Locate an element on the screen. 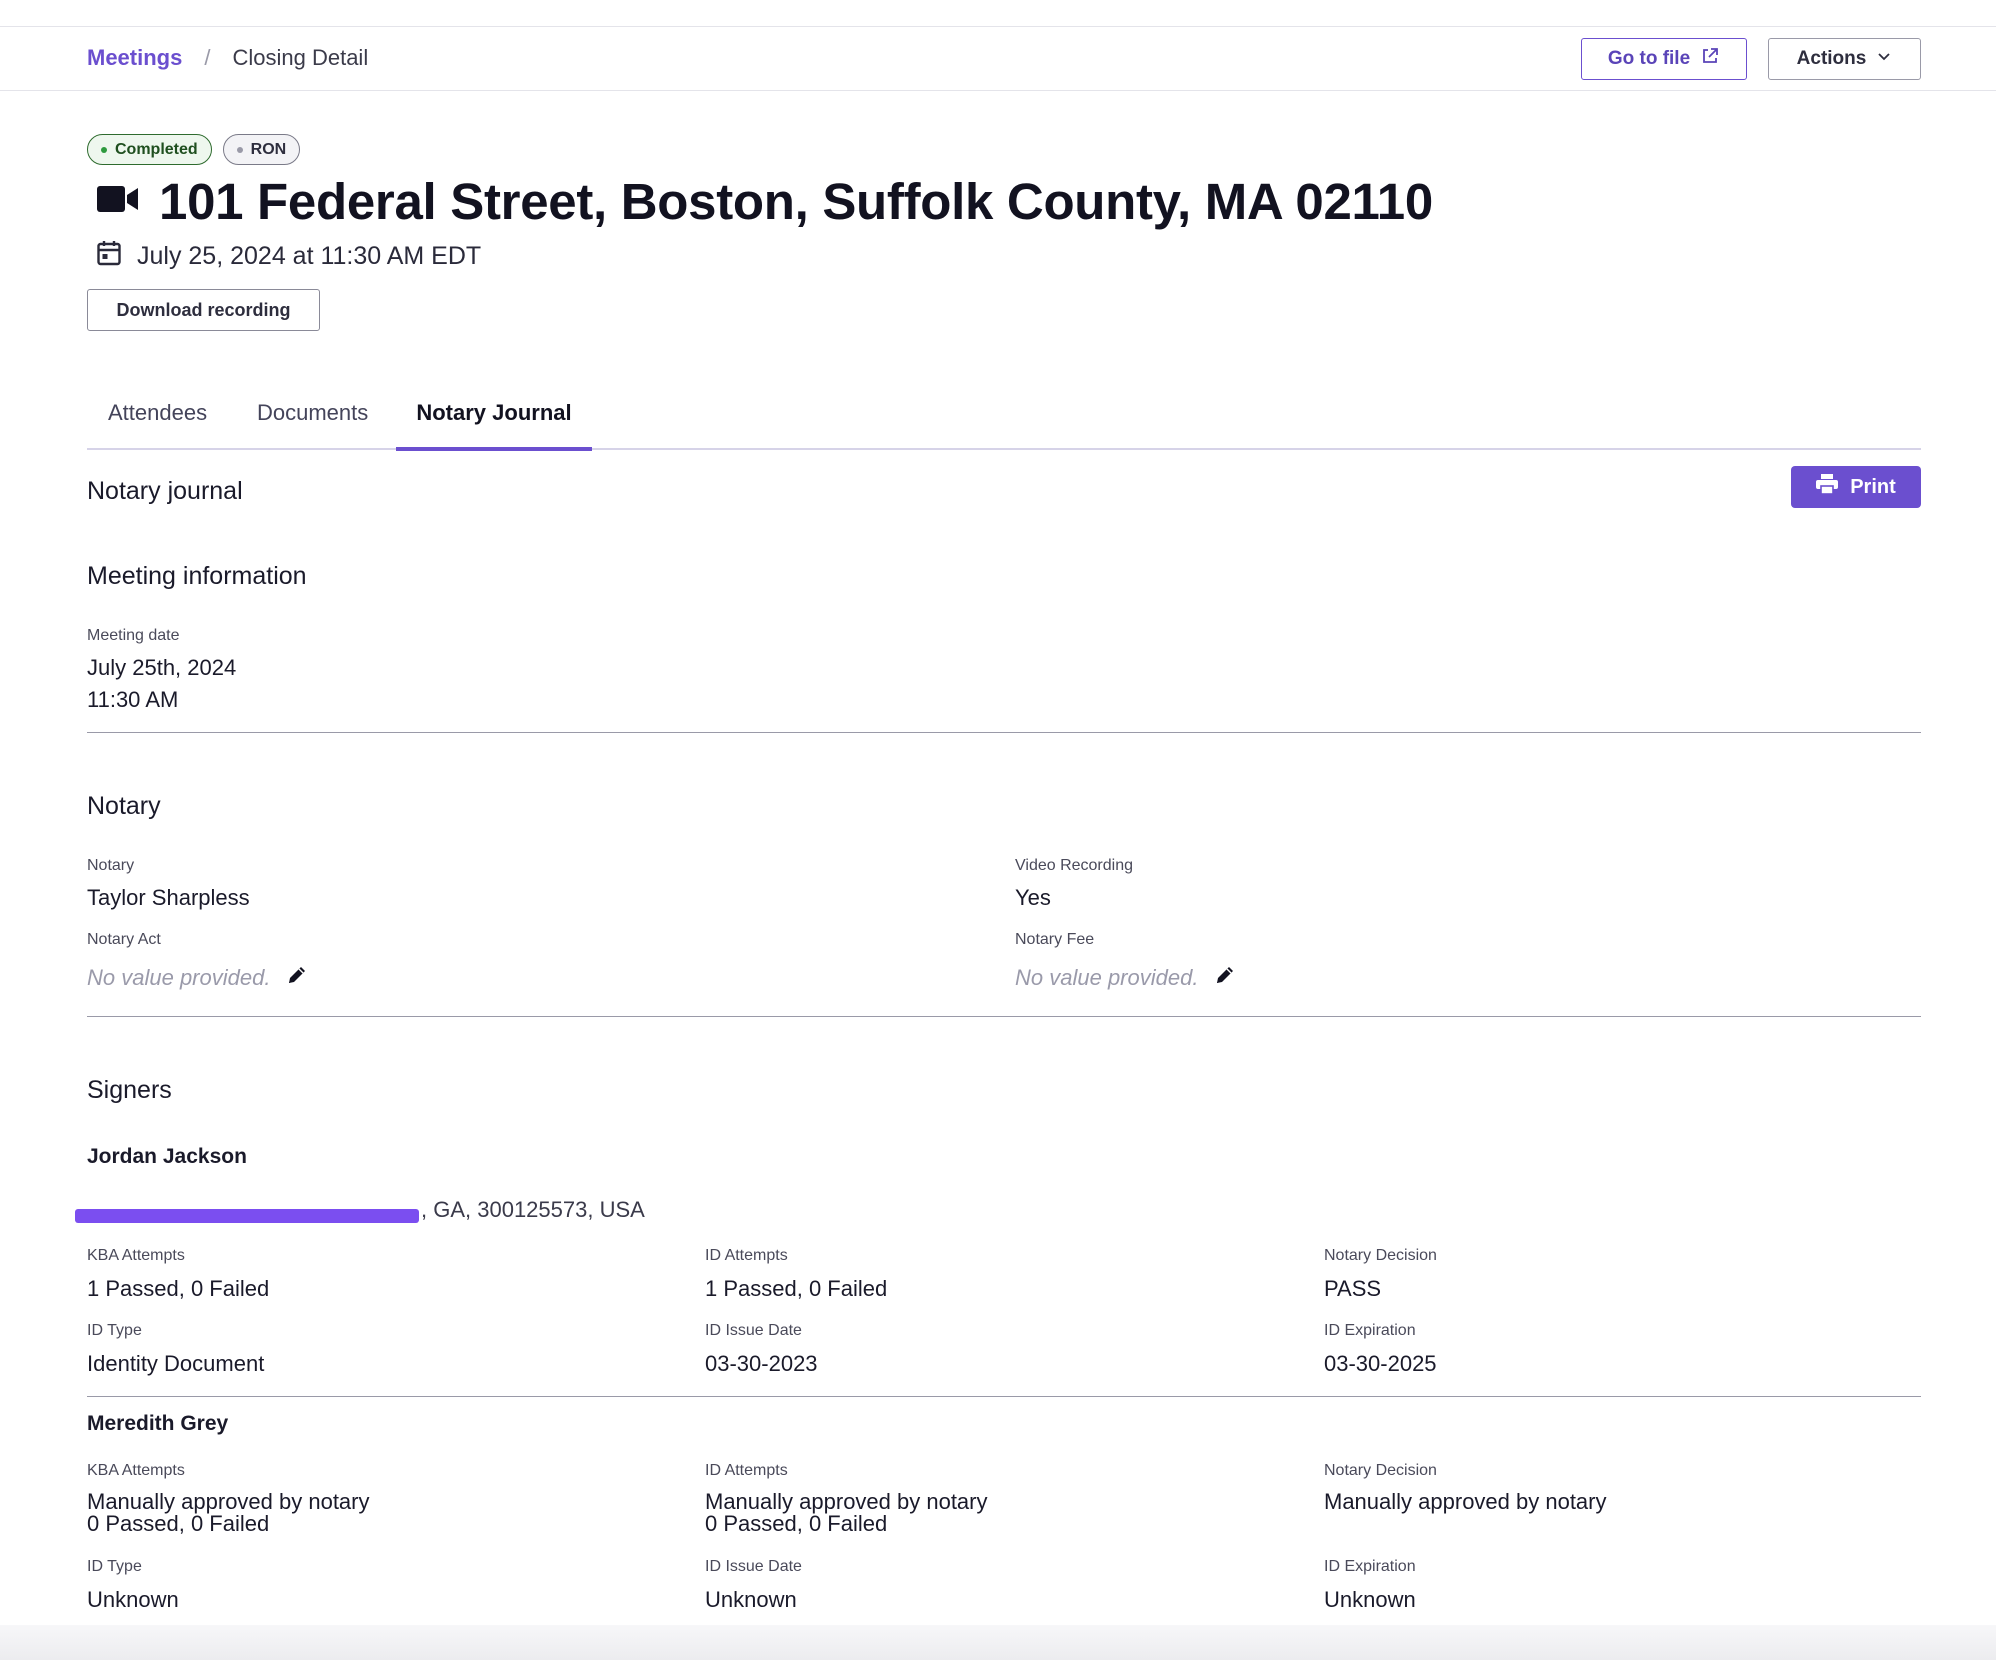 Image resolution: width=1996 pixels, height=1660 pixels. type-dot-icon is located at coordinates (239, 149).